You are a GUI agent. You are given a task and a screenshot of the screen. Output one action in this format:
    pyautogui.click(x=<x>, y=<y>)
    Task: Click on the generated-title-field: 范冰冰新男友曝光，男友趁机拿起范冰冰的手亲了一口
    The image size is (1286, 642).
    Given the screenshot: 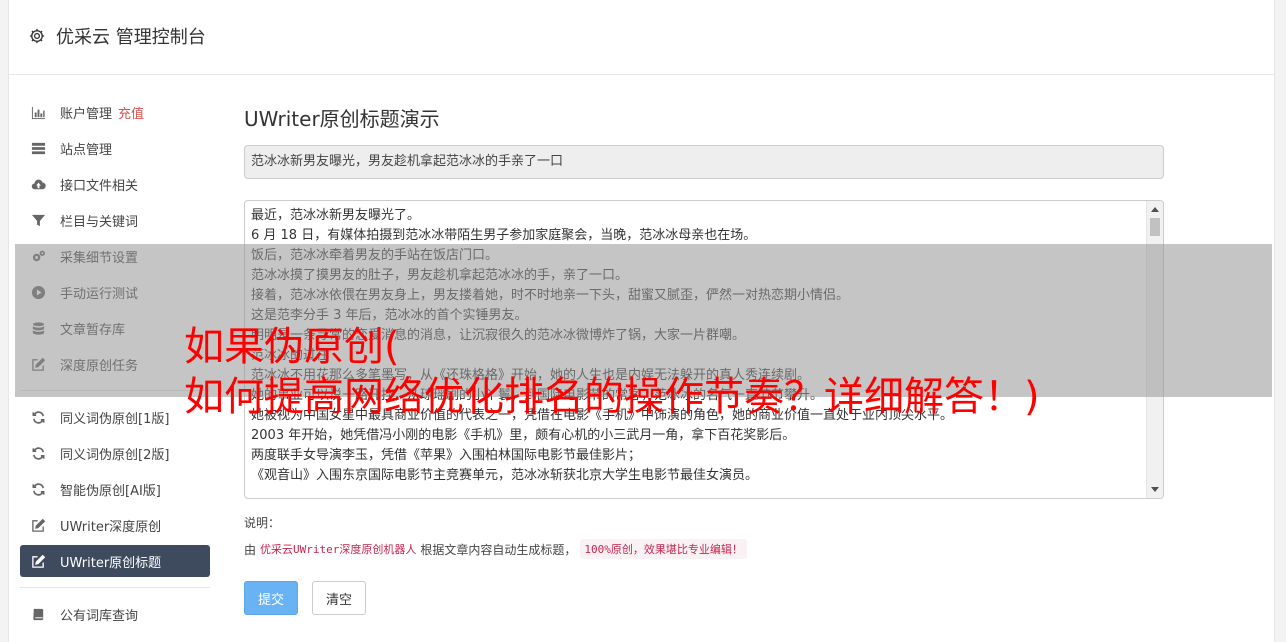 What is the action you would take?
    pyautogui.click(x=704, y=162)
    